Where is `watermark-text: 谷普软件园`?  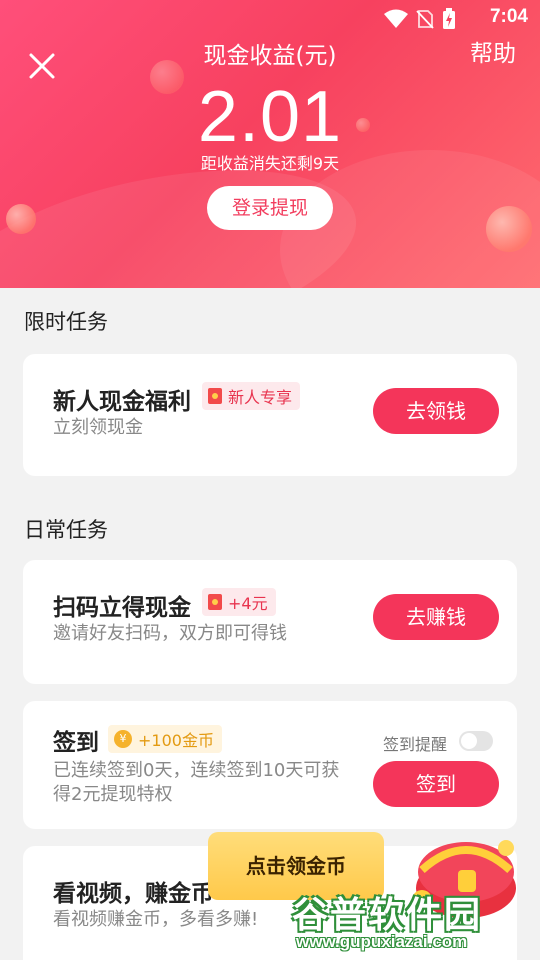 watermark-text: 谷普软件园 is located at coordinates (387, 915).